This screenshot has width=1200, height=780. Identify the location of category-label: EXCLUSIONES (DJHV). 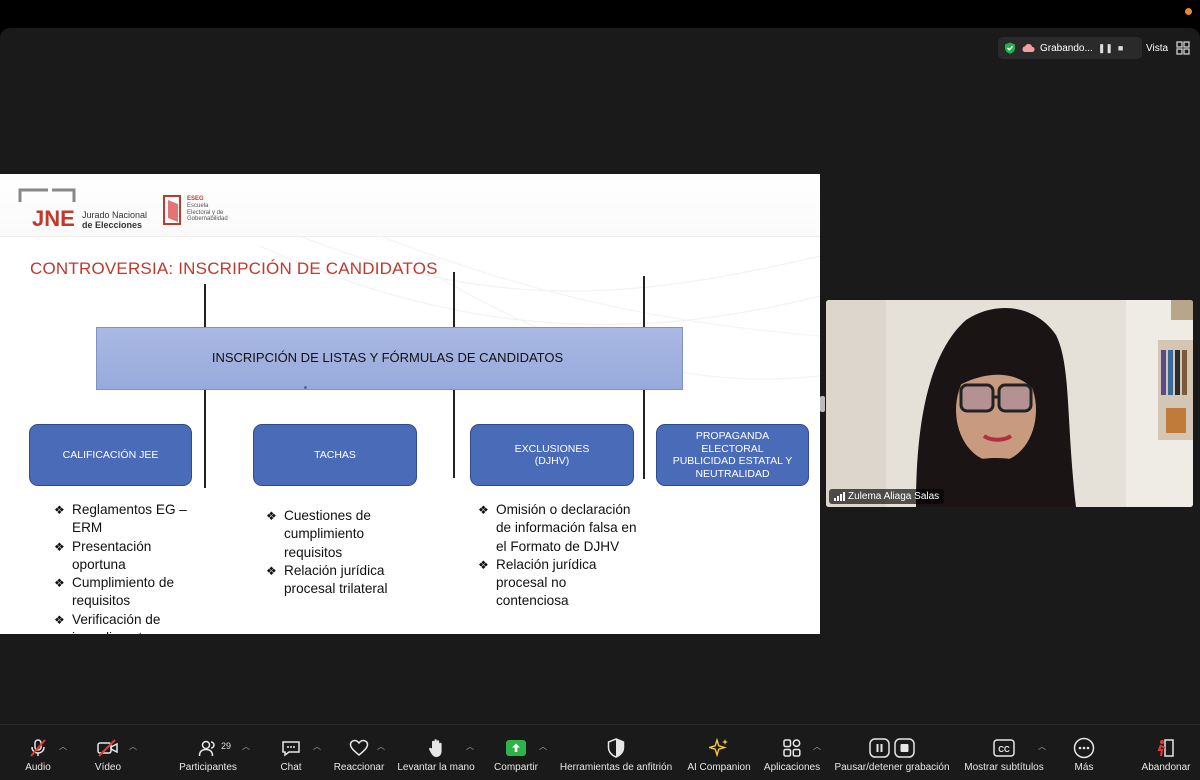
(552, 455).